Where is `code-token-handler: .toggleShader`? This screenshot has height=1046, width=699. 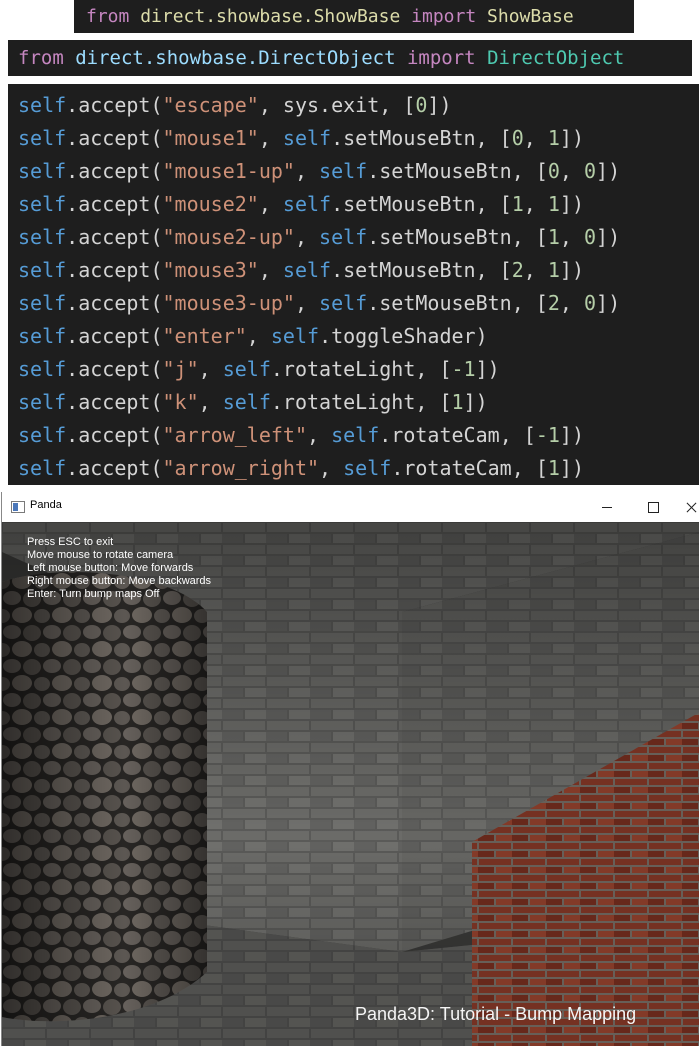 code-token-handler: .toggleShader is located at coordinates (397, 336).